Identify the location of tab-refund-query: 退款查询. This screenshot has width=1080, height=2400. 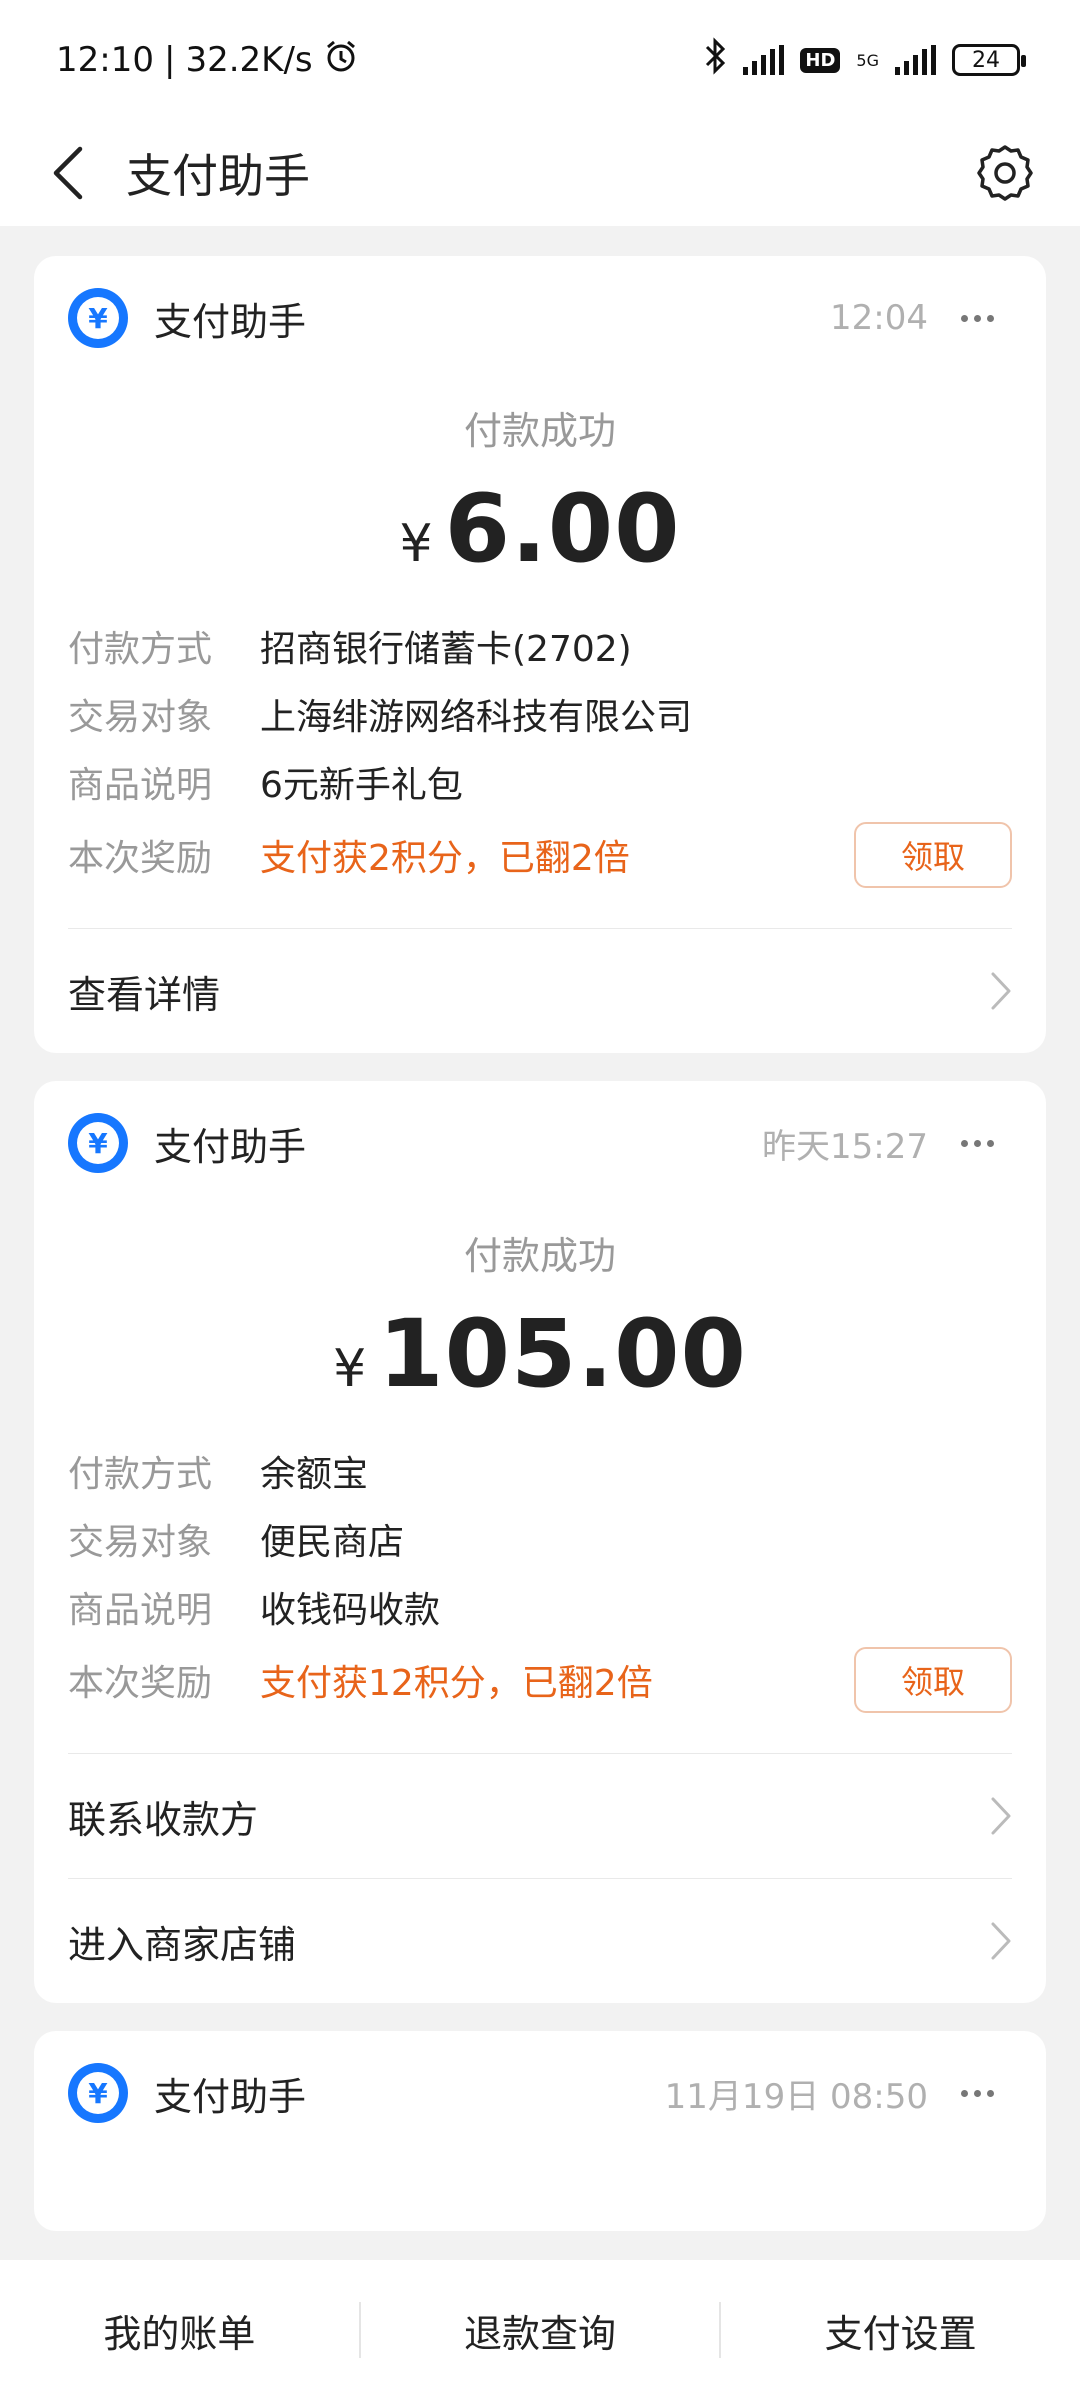
(540, 2330).